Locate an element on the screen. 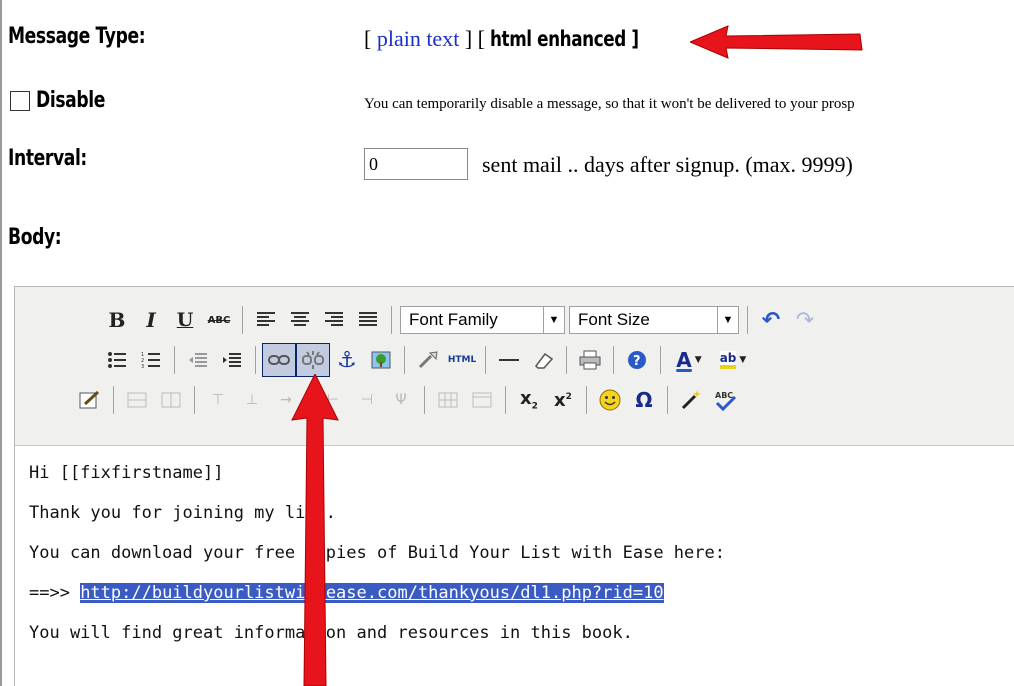 The height and width of the screenshot is (686, 1014). indent-button is located at coordinates (232, 360).